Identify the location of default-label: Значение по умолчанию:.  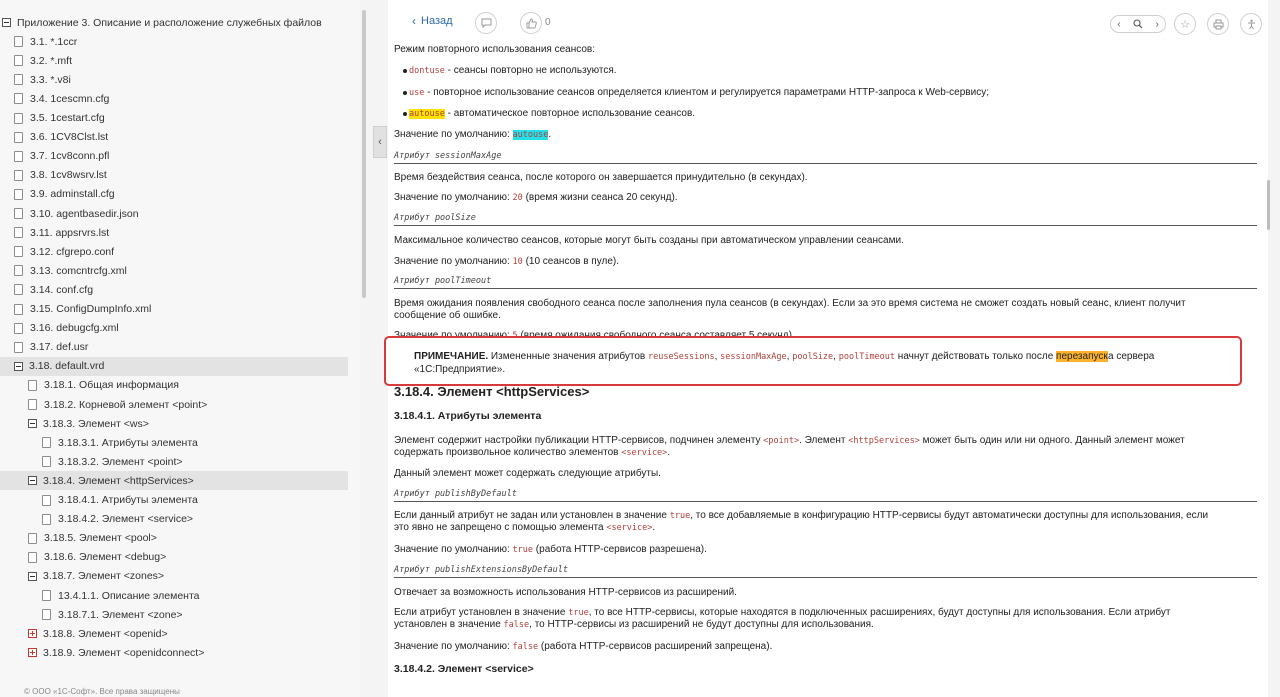
(453, 134).